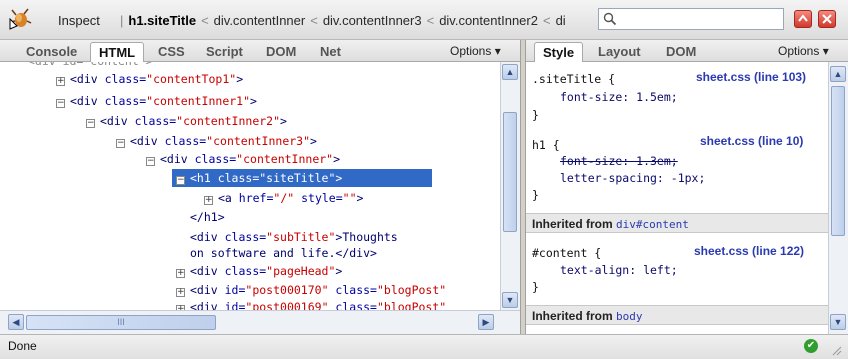 The height and width of the screenshot is (359, 848). Describe the element at coordinates (574, 224) in the screenshot. I see `inherited-label: Inherited from` at that location.